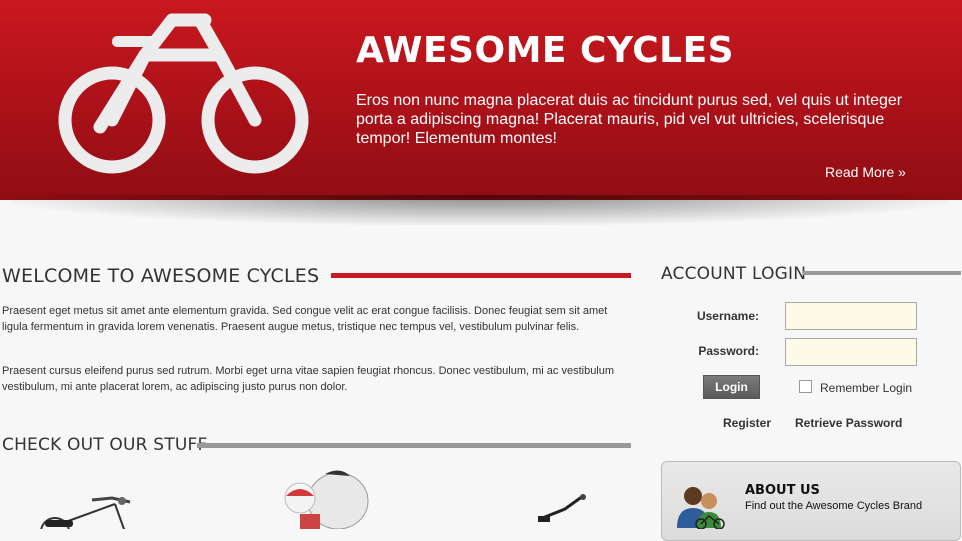 The height and width of the screenshot is (541, 962). I want to click on welcome-heading: WELCOME TO AWESOME CYCLES, so click(161, 276).